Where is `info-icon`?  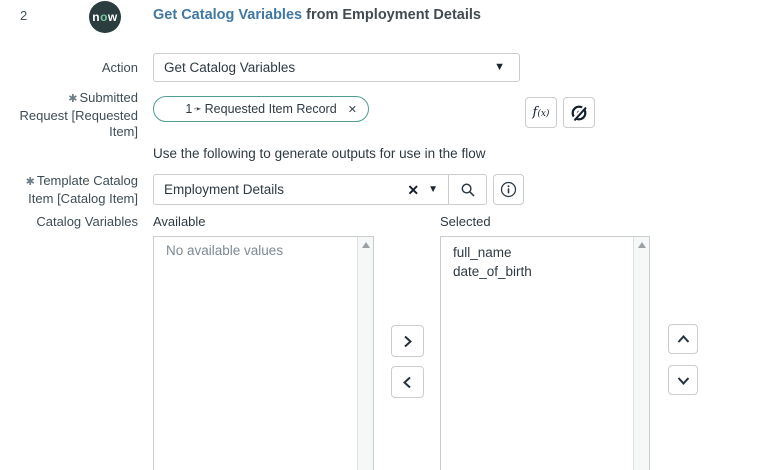
info-icon is located at coordinates (508, 189).